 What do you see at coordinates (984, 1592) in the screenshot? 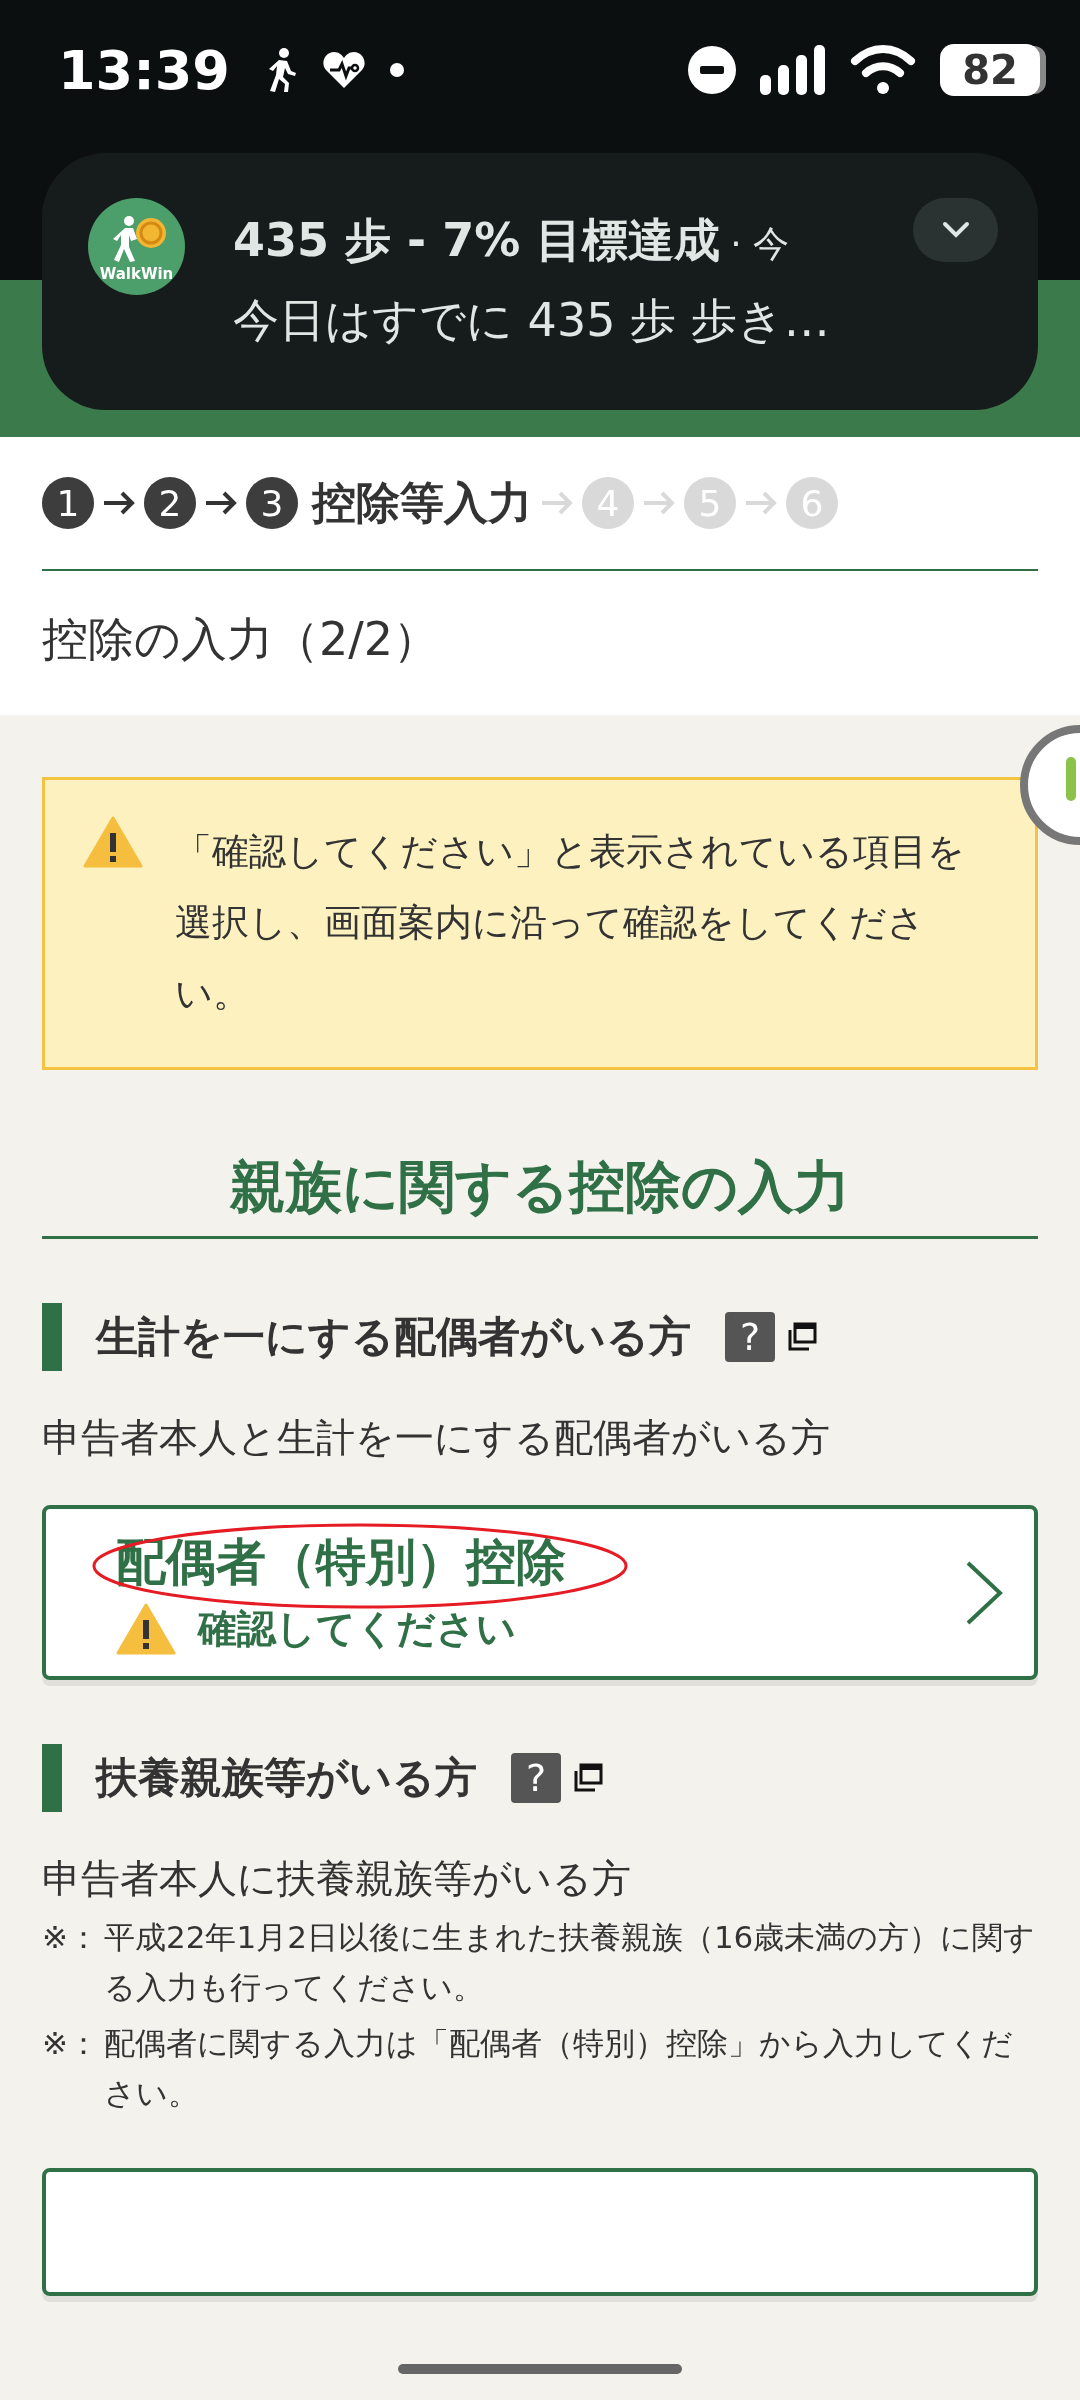
I see `chevron-right-icon` at bounding box center [984, 1592].